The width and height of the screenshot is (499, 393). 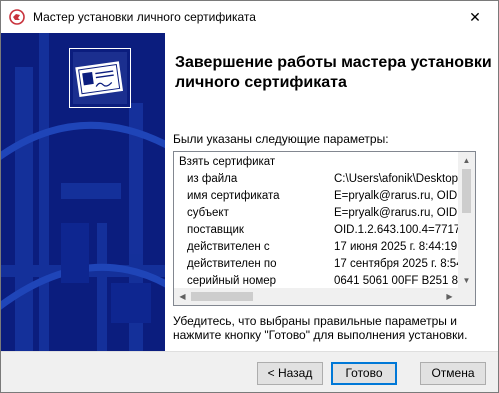 I want to click on horizontal-scroll-thumb, so click(x=222, y=296).